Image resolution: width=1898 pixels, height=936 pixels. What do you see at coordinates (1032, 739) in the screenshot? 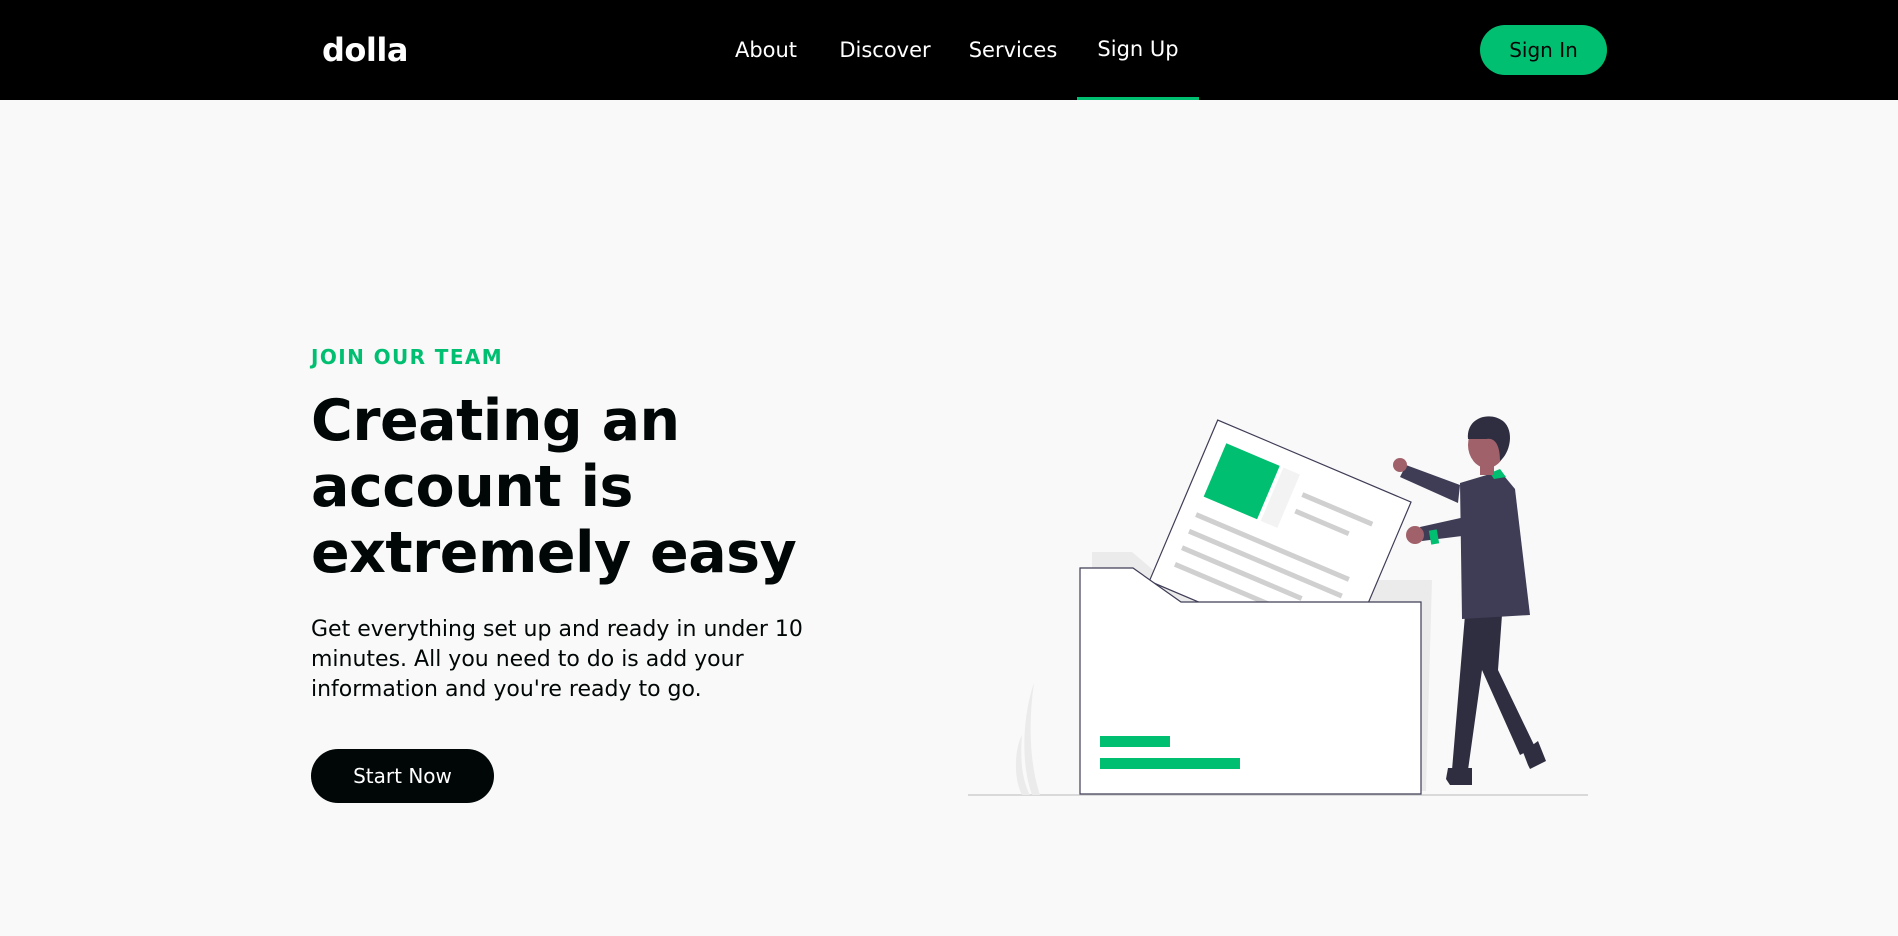
I see `leaf-shape` at bounding box center [1032, 739].